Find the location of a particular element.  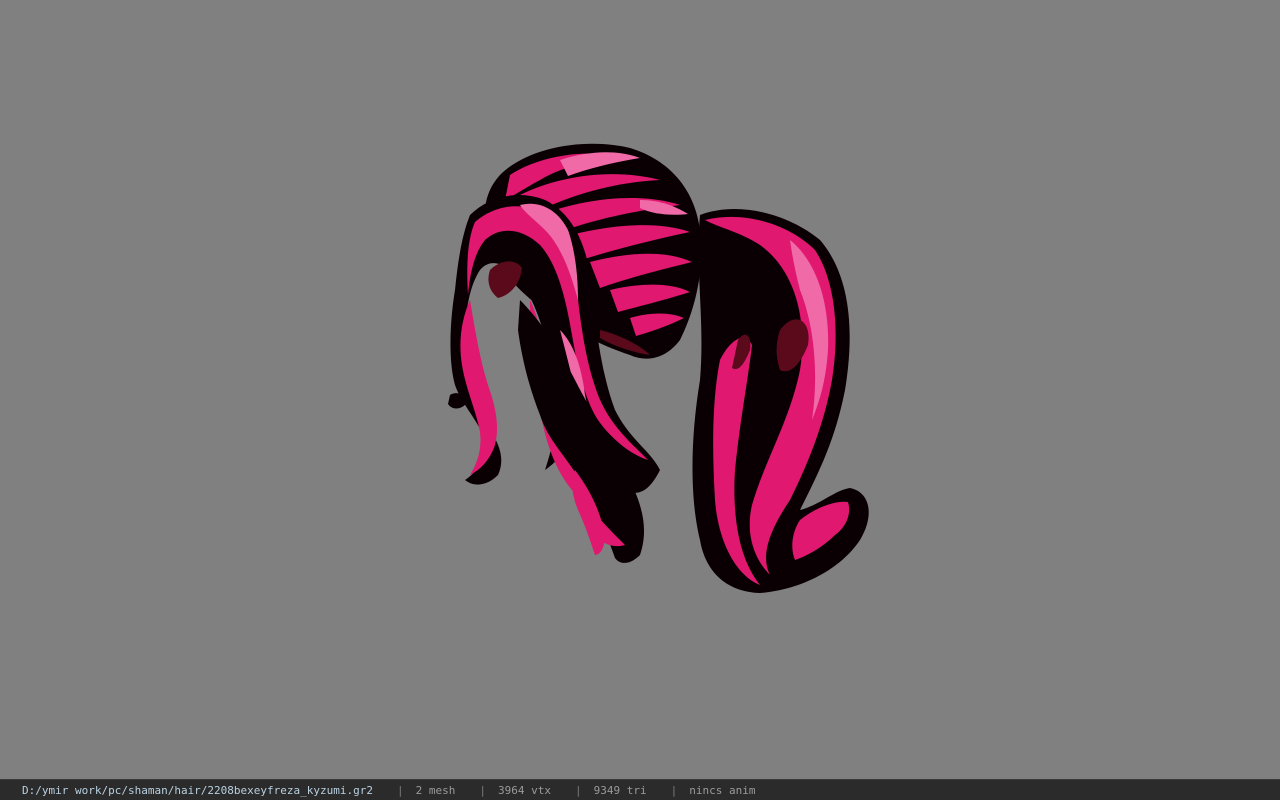

status-triangle-count: 9349 tri is located at coordinates (620, 790).